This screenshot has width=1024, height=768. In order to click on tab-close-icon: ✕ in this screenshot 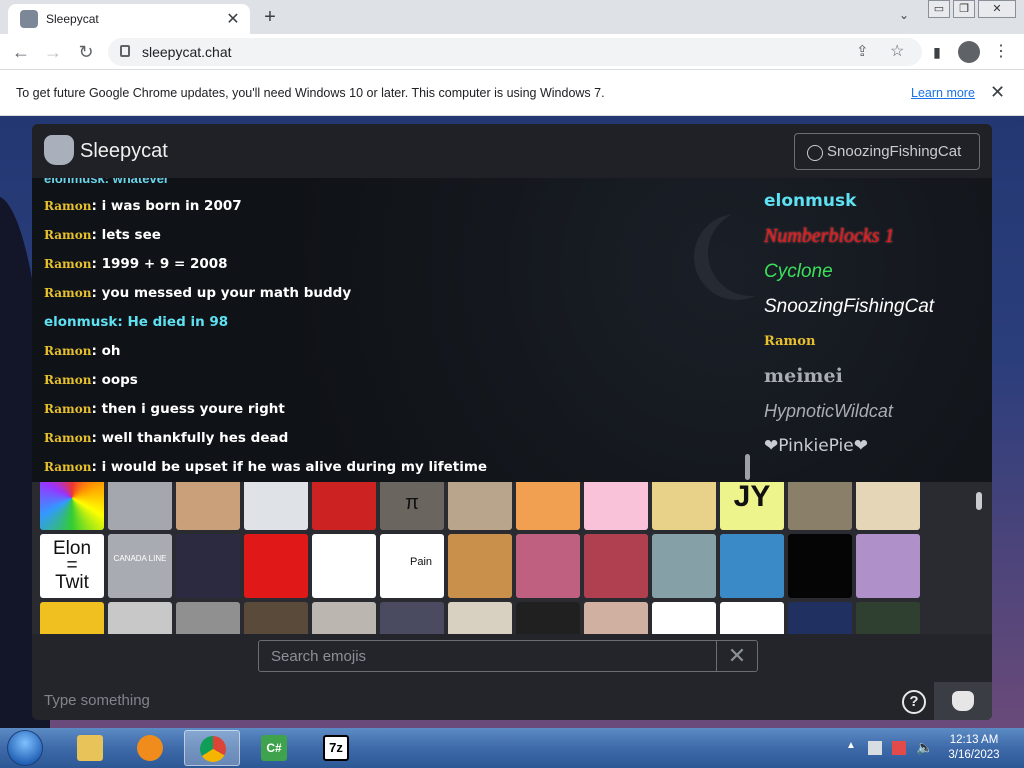, I will do `click(233, 19)`.